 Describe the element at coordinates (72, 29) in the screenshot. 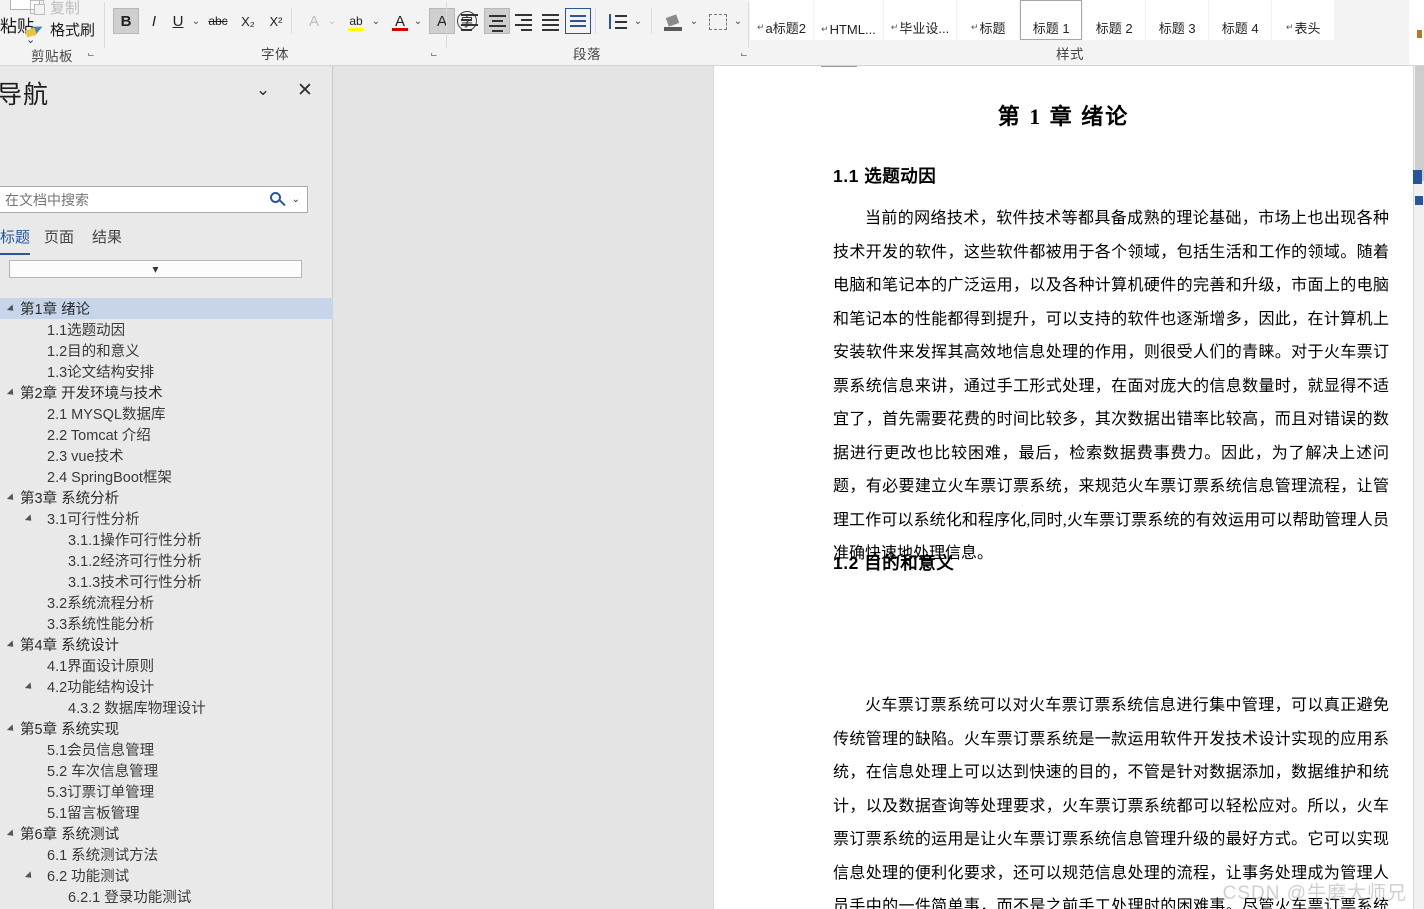

I see `format-painter-button: 格式刷` at that location.